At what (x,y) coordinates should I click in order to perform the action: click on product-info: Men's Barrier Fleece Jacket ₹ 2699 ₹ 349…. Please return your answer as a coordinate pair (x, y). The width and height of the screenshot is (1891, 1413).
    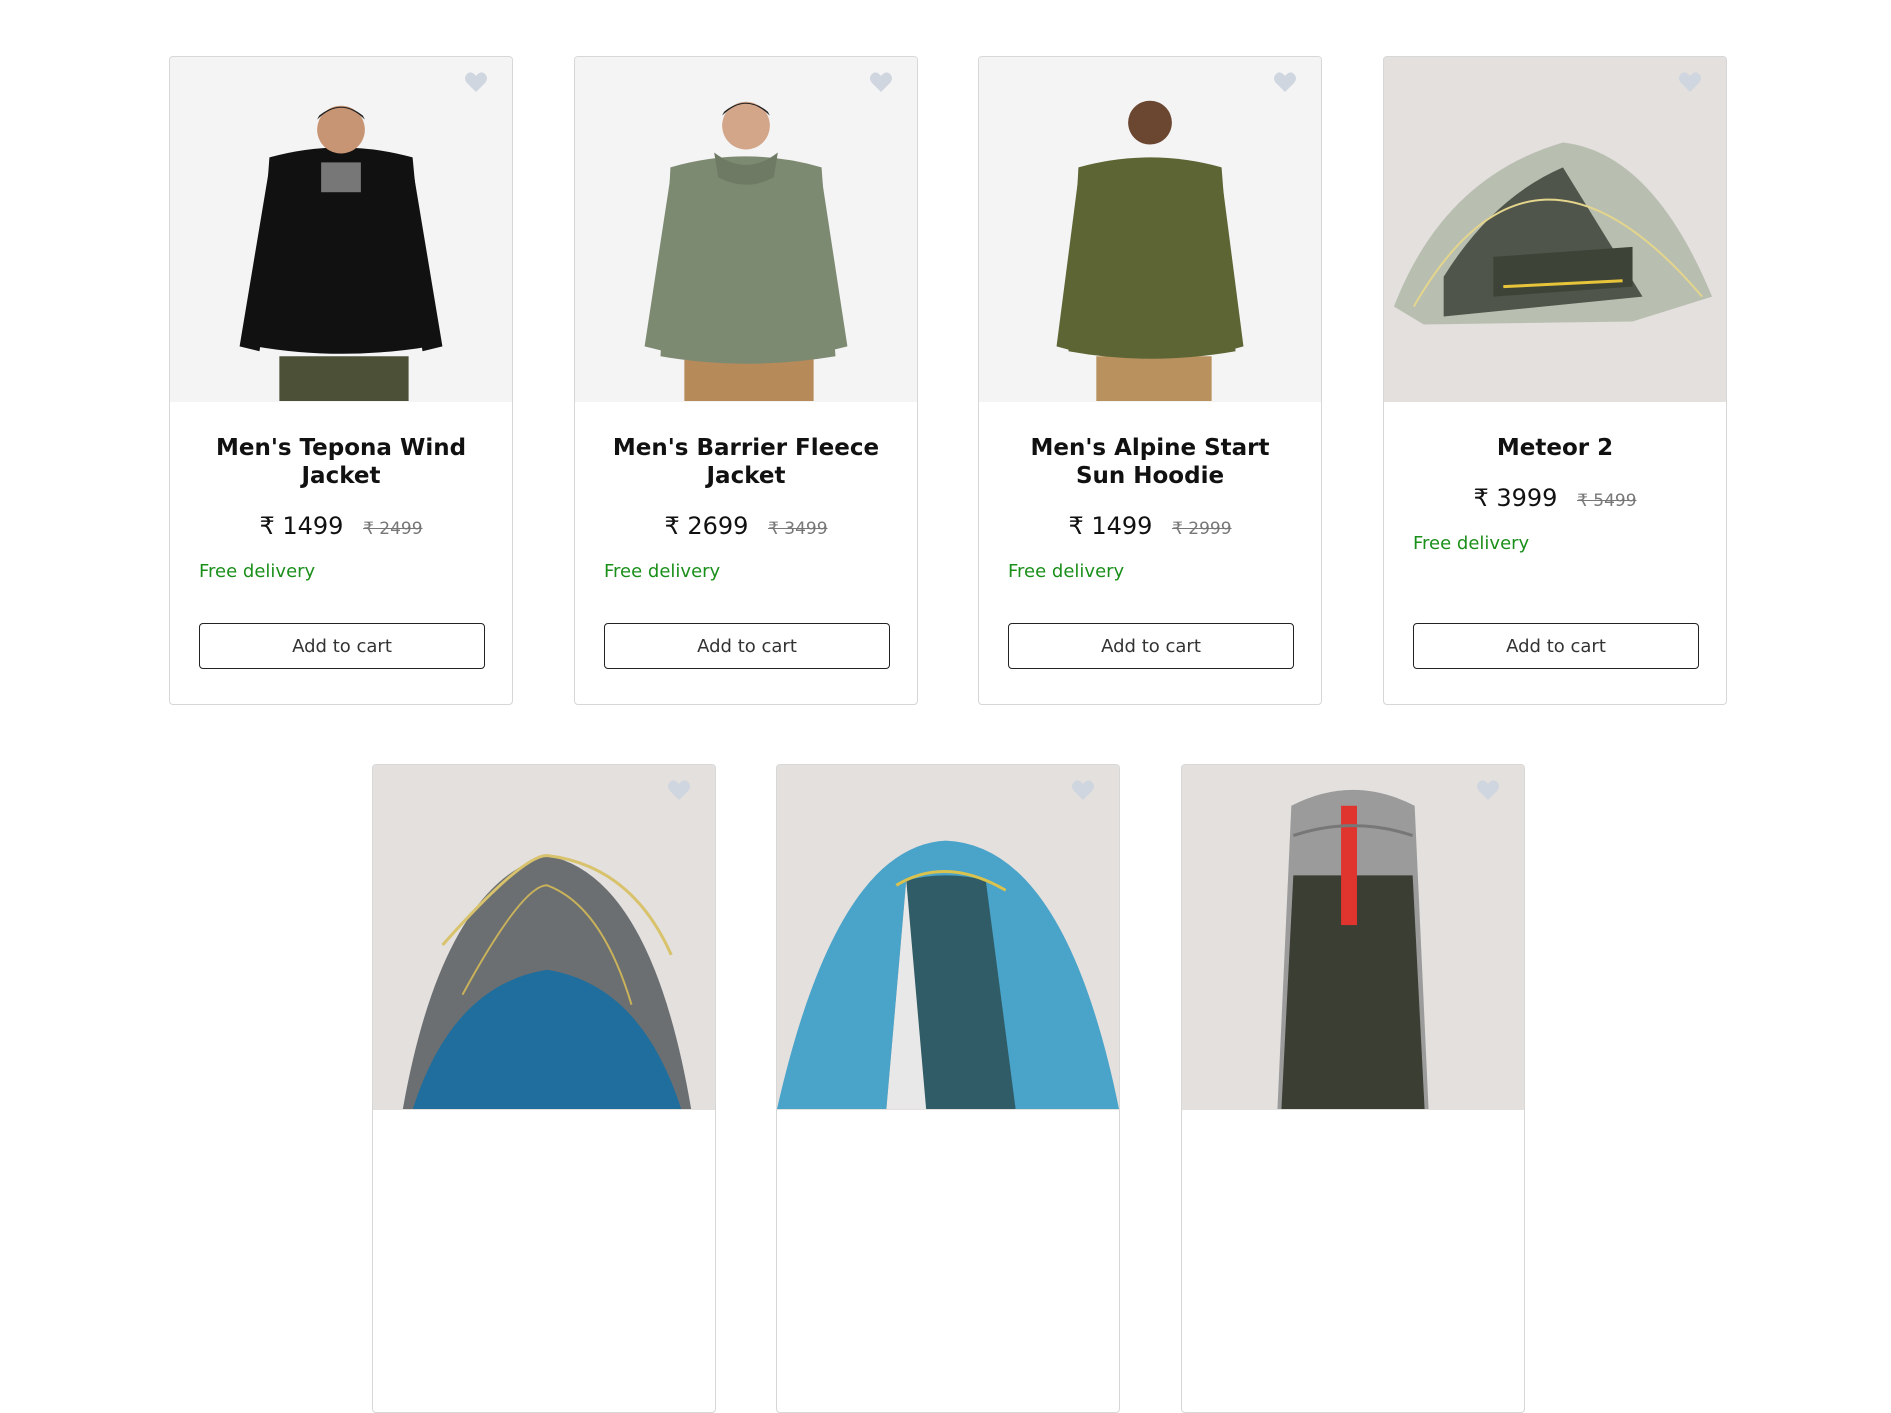
    Looking at the image, I should click on (746, 492).